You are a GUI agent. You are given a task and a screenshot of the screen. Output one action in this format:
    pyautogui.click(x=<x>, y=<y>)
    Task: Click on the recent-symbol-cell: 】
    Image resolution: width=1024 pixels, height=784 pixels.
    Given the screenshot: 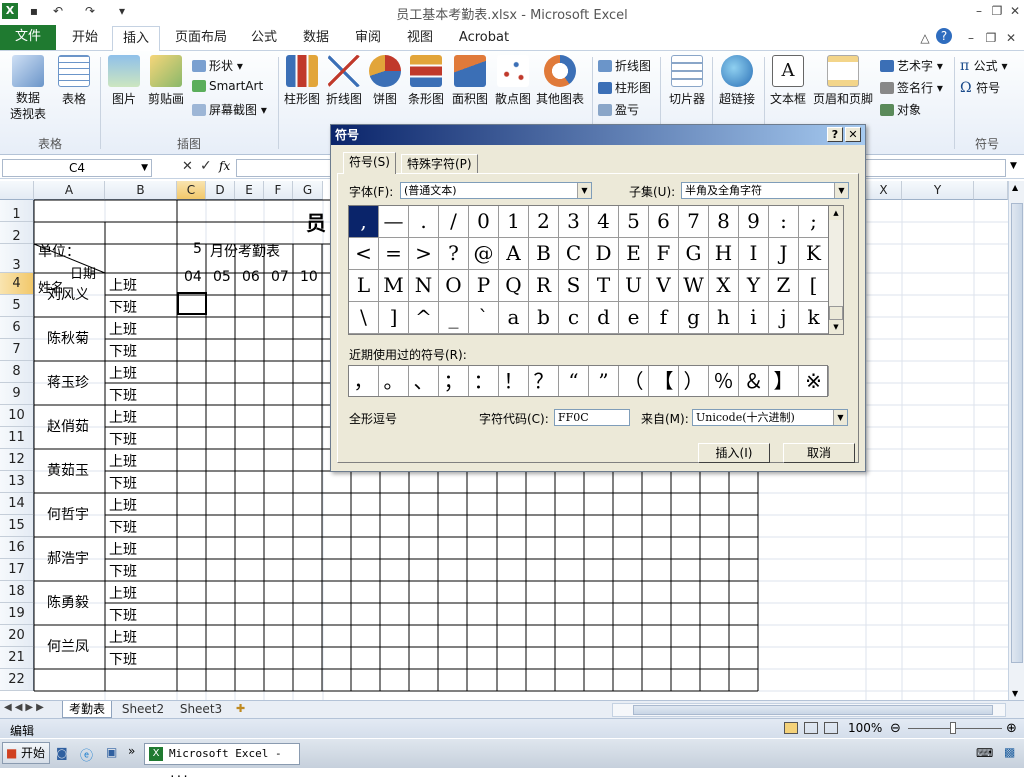 What is the action you would take?
    pyautogui.click(x=784, y=381)
    